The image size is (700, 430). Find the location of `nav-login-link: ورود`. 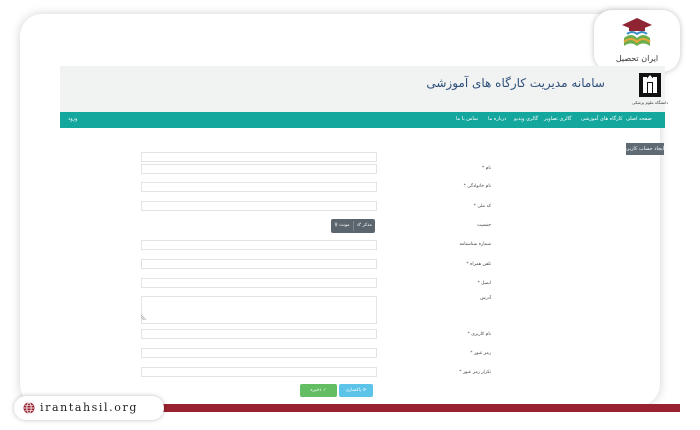

nav-login-link: ورود is located at coordinates (72, 119).